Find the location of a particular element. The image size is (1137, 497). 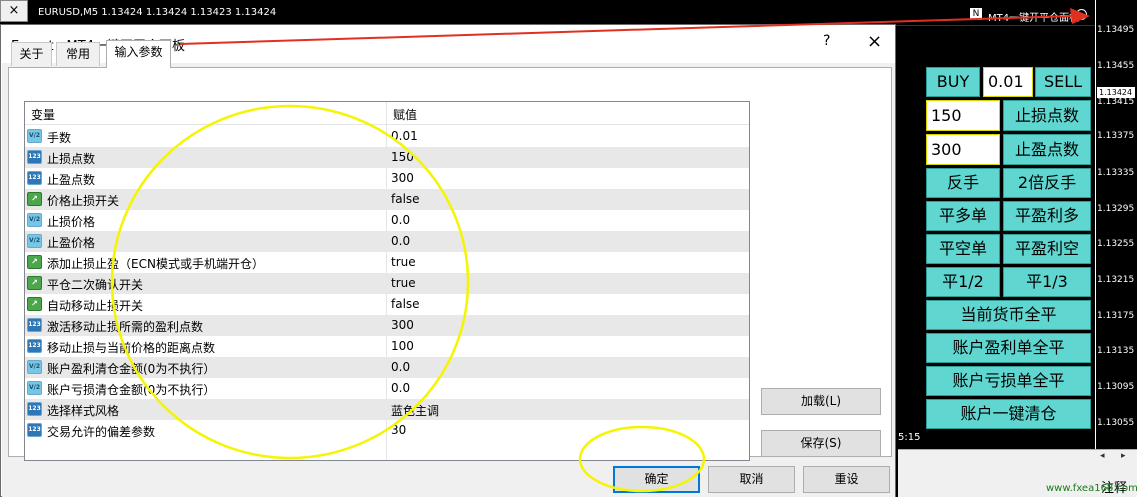

price-tick: 1.13055 is located at coordinates (1116, 423).